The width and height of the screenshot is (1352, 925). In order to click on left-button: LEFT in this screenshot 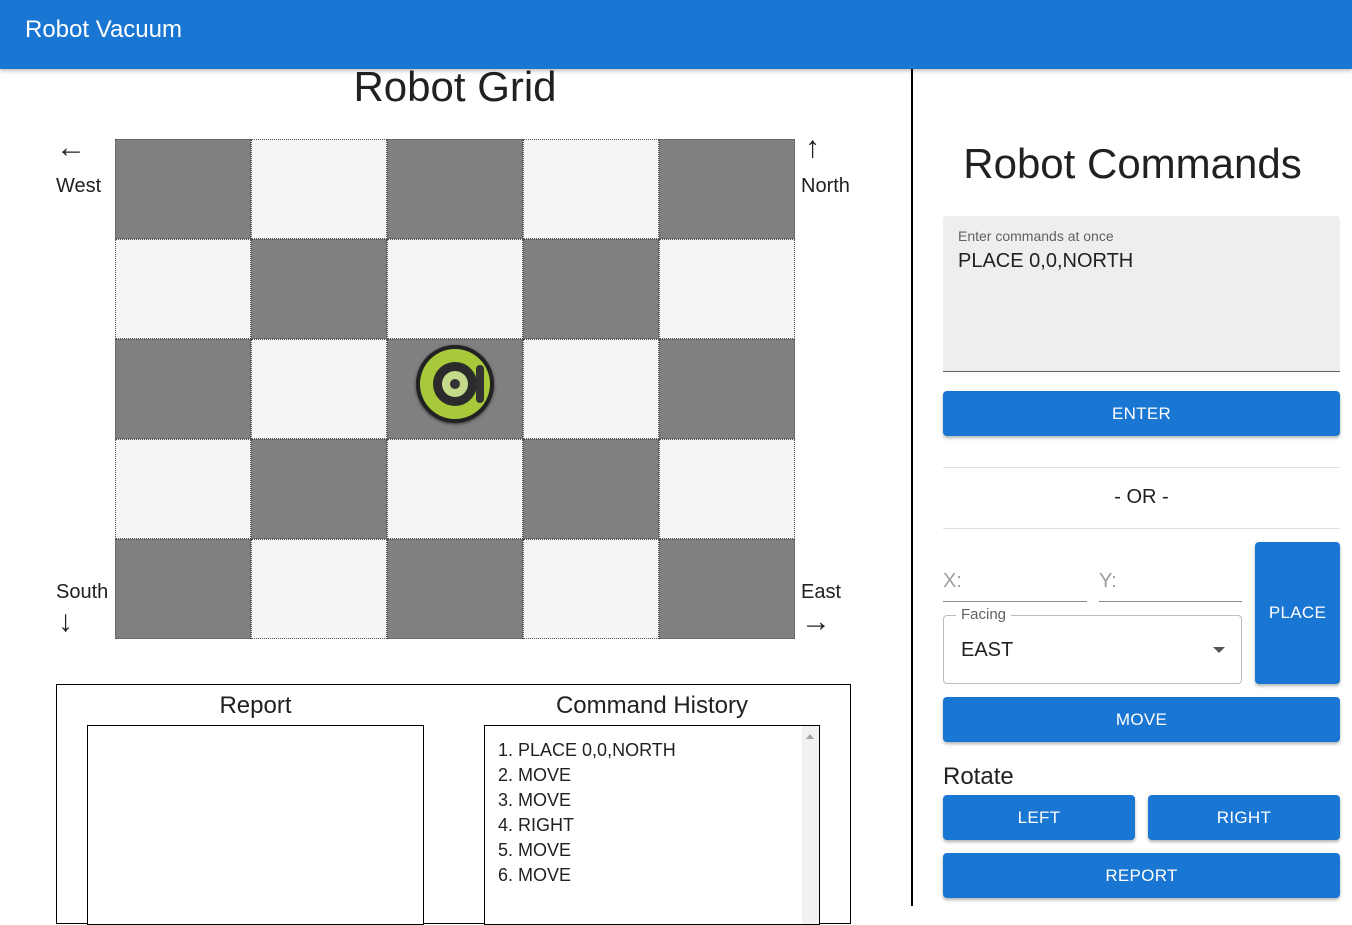, I will do `click(1039, 817)`.